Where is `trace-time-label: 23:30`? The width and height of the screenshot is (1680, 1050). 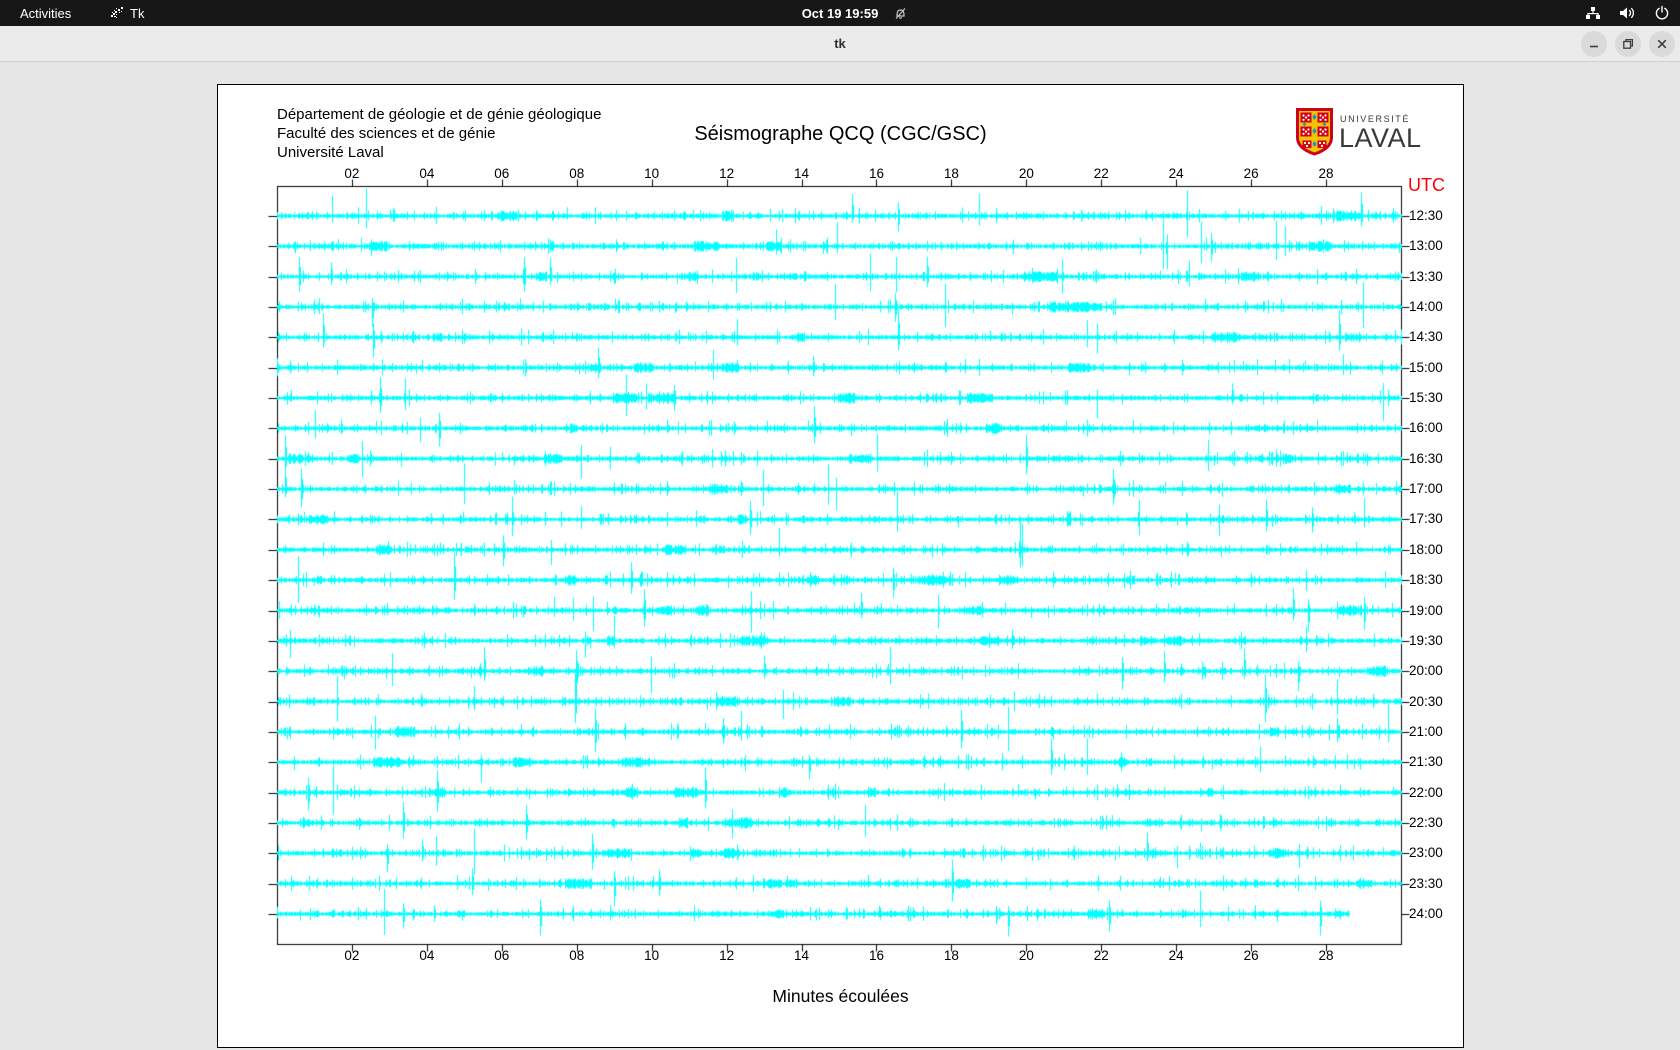 trace-time-label: 23:30 is located at coordinates (1426, 883).